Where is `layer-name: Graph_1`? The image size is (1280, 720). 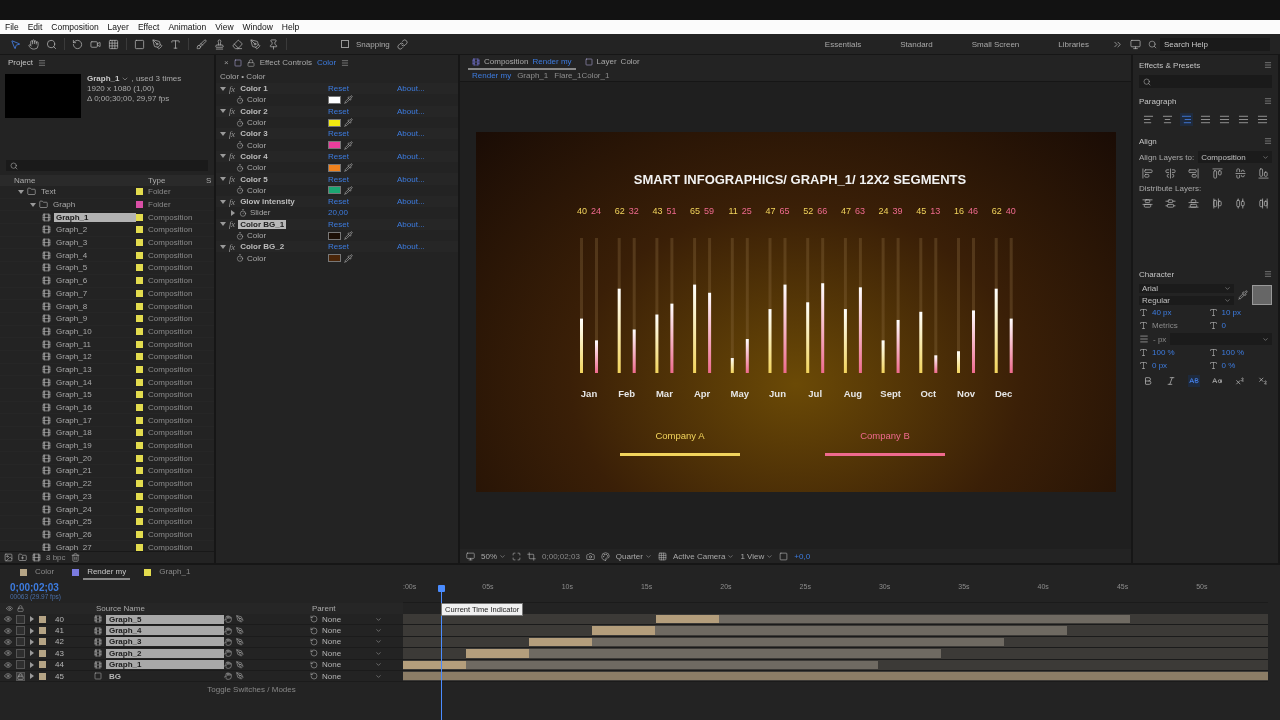 layer-name: Graph_1 is located at coordinates (165, 665).